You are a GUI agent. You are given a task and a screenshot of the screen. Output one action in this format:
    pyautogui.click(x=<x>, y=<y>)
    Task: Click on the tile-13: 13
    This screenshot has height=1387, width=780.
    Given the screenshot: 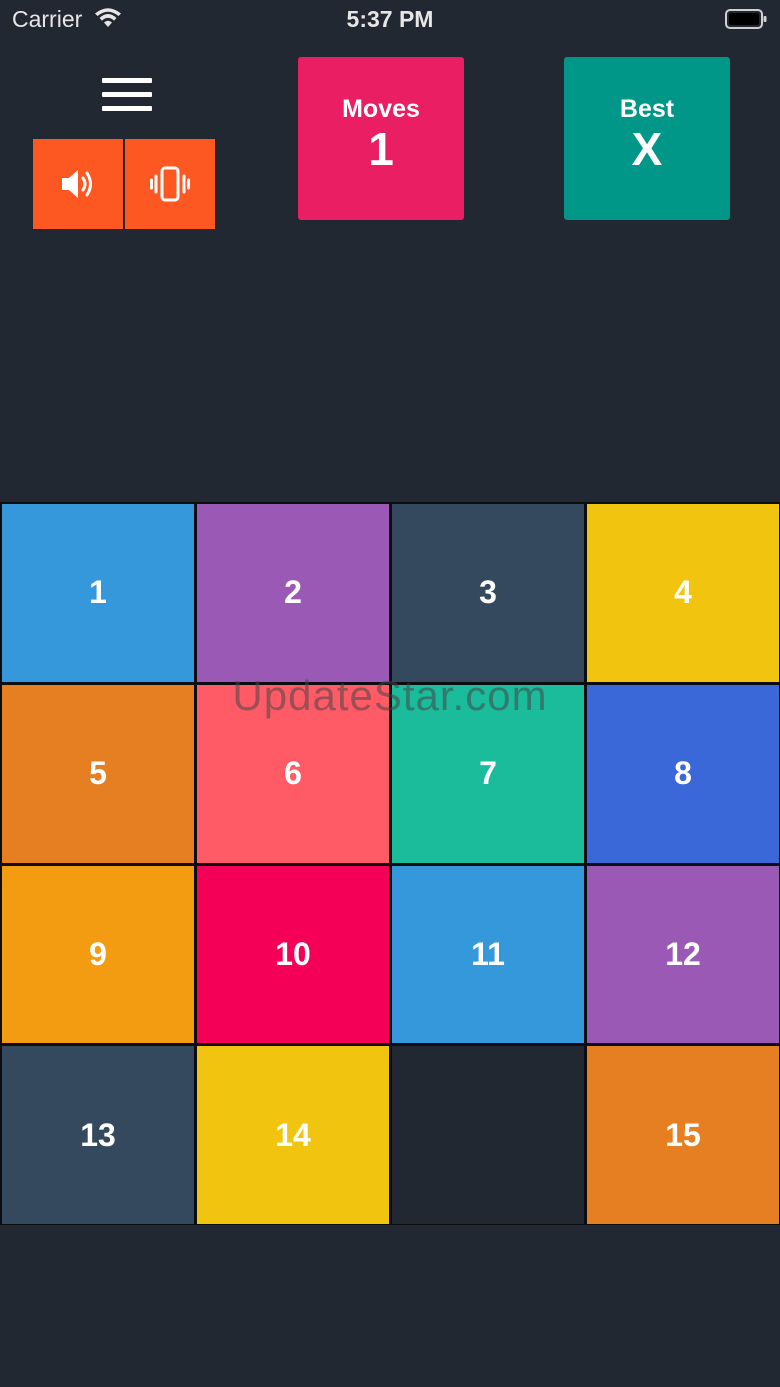 What is the action you would take?
    pyautogui.click(x=98, y=1135)
    